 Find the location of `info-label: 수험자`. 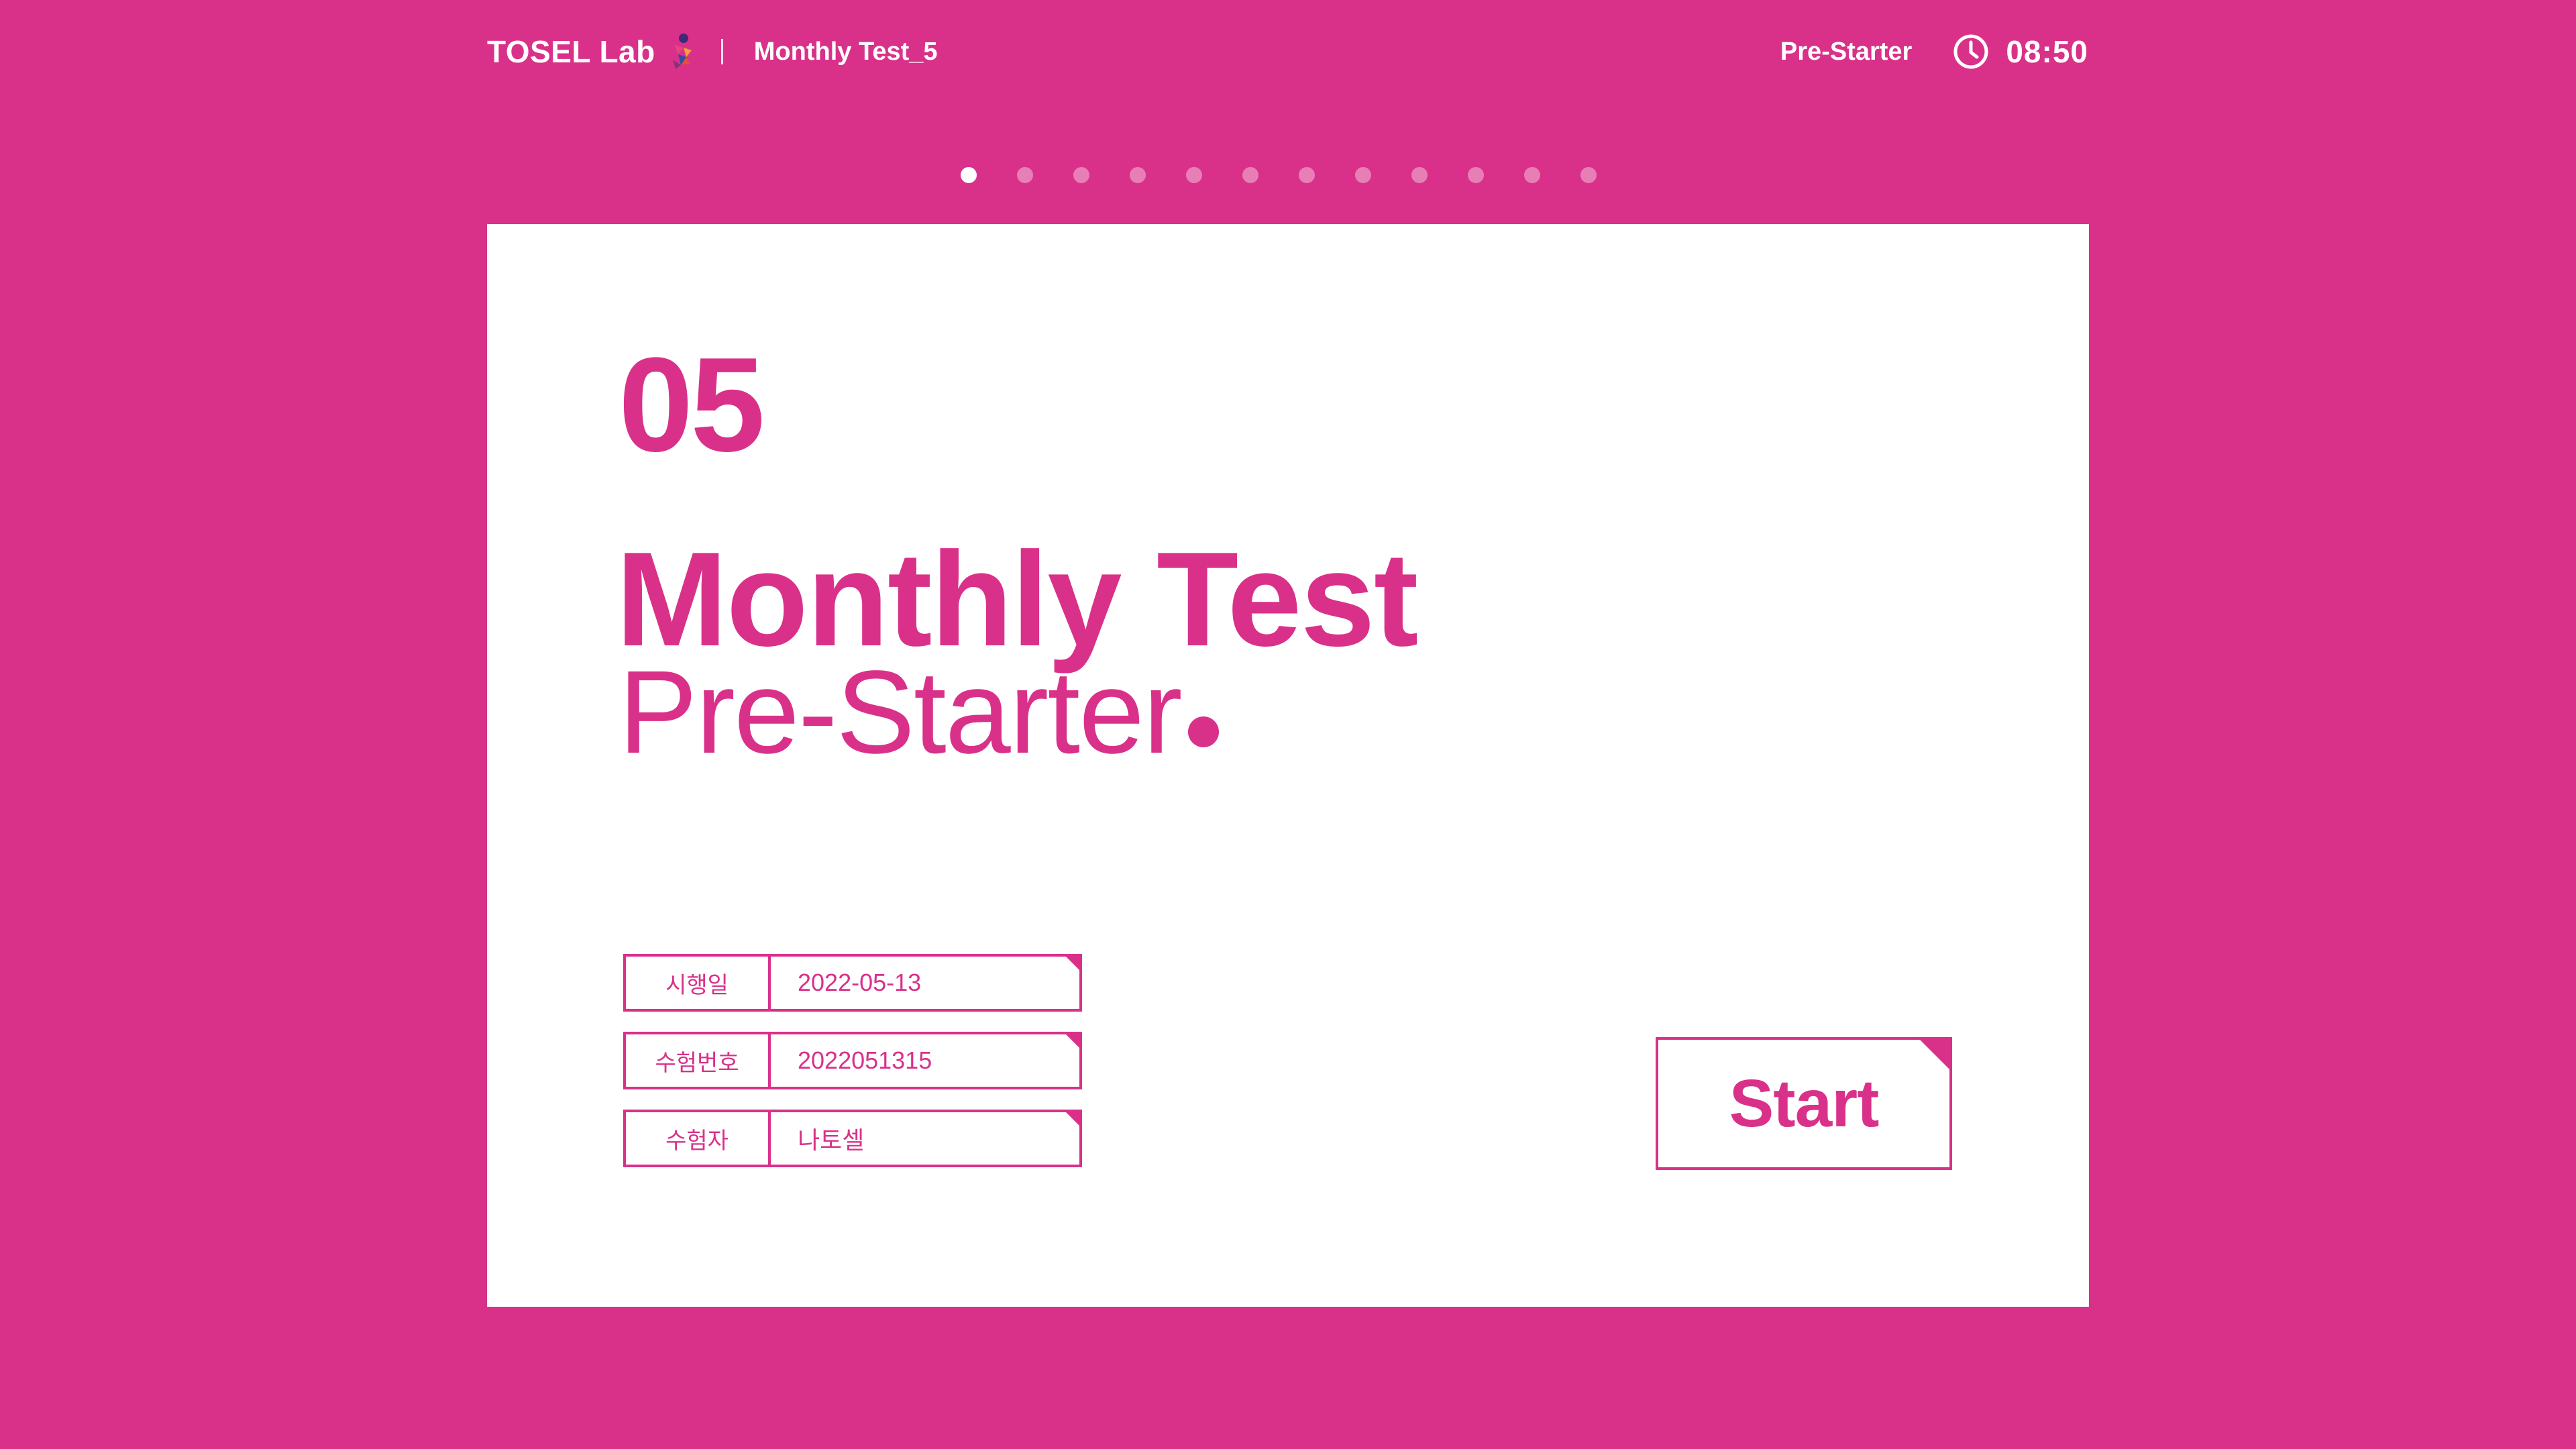

info-label: 수험자 is located at coordinates (698, 1138).